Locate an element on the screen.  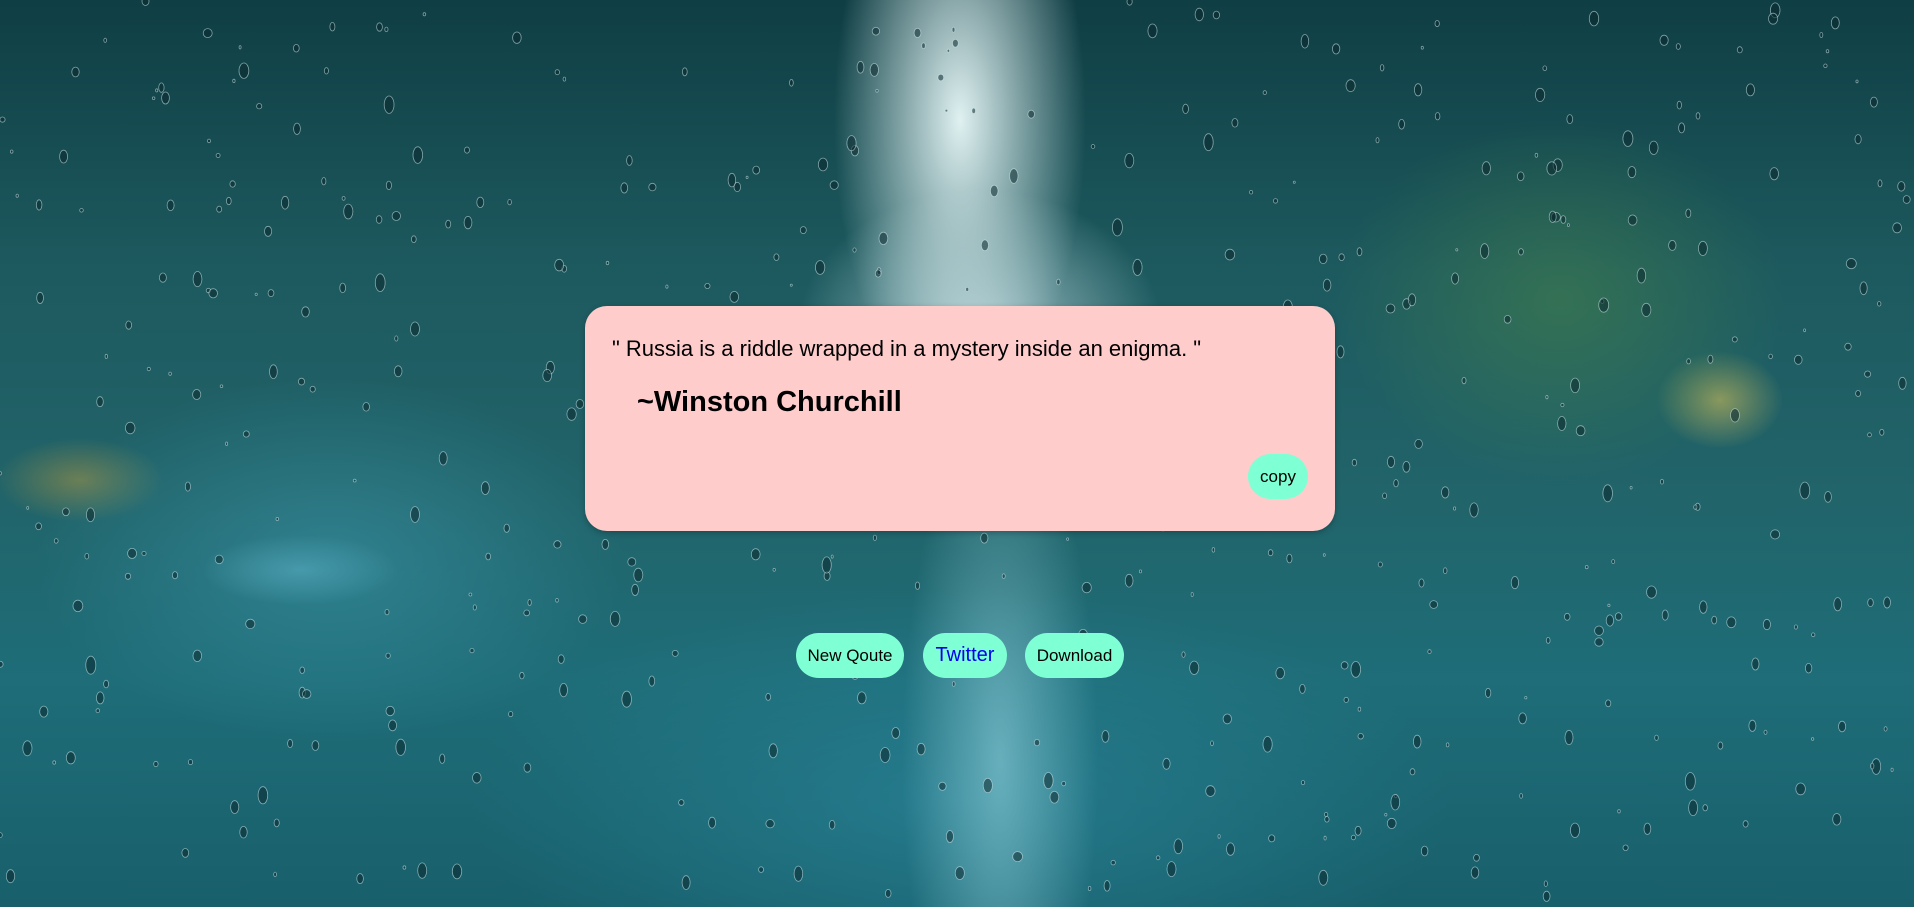
download-button: Download is located at coordinates (1074, 655).